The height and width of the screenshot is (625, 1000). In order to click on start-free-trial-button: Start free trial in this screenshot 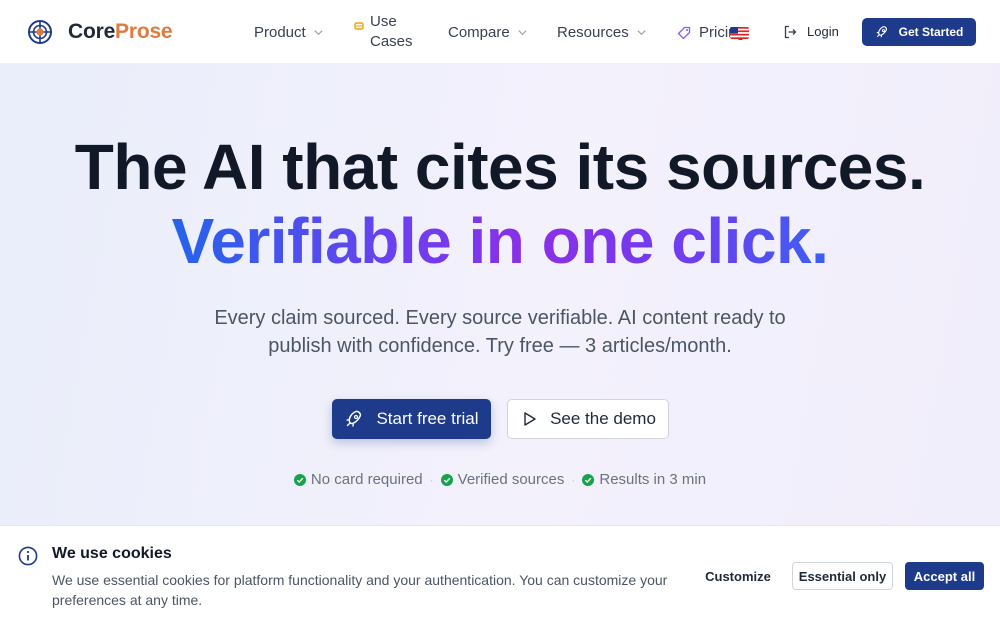, I will do `click(411, 419)`.